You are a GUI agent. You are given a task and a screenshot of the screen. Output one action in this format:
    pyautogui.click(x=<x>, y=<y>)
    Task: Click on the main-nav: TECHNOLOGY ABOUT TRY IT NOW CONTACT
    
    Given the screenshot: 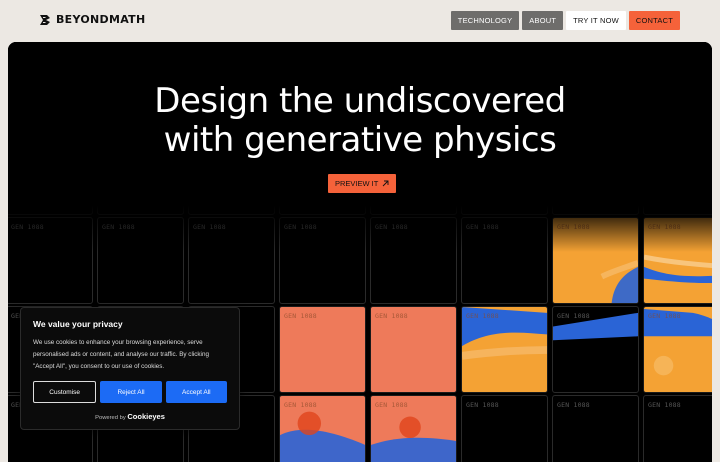 What is the action you would take?
    pyautogui.click(x=565, y=20)
    